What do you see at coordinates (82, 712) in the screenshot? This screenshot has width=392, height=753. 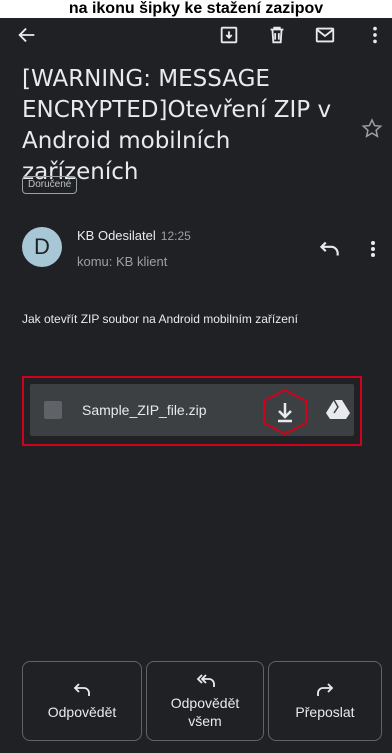 I see `reply-label: Odpovědět` at bounding box center [82, 712].